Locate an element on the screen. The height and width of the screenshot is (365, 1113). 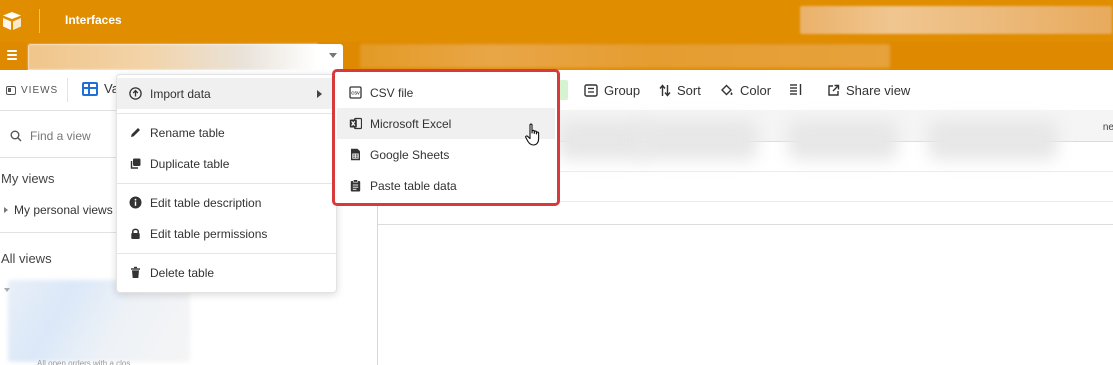
grid-footer-divider is located at coordinates (745, 224).